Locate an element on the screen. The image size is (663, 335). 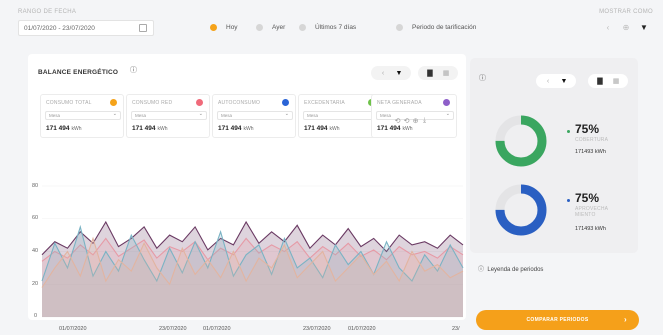
tile-name: AUTOCONSUMO is located at coordinates (239, 103).